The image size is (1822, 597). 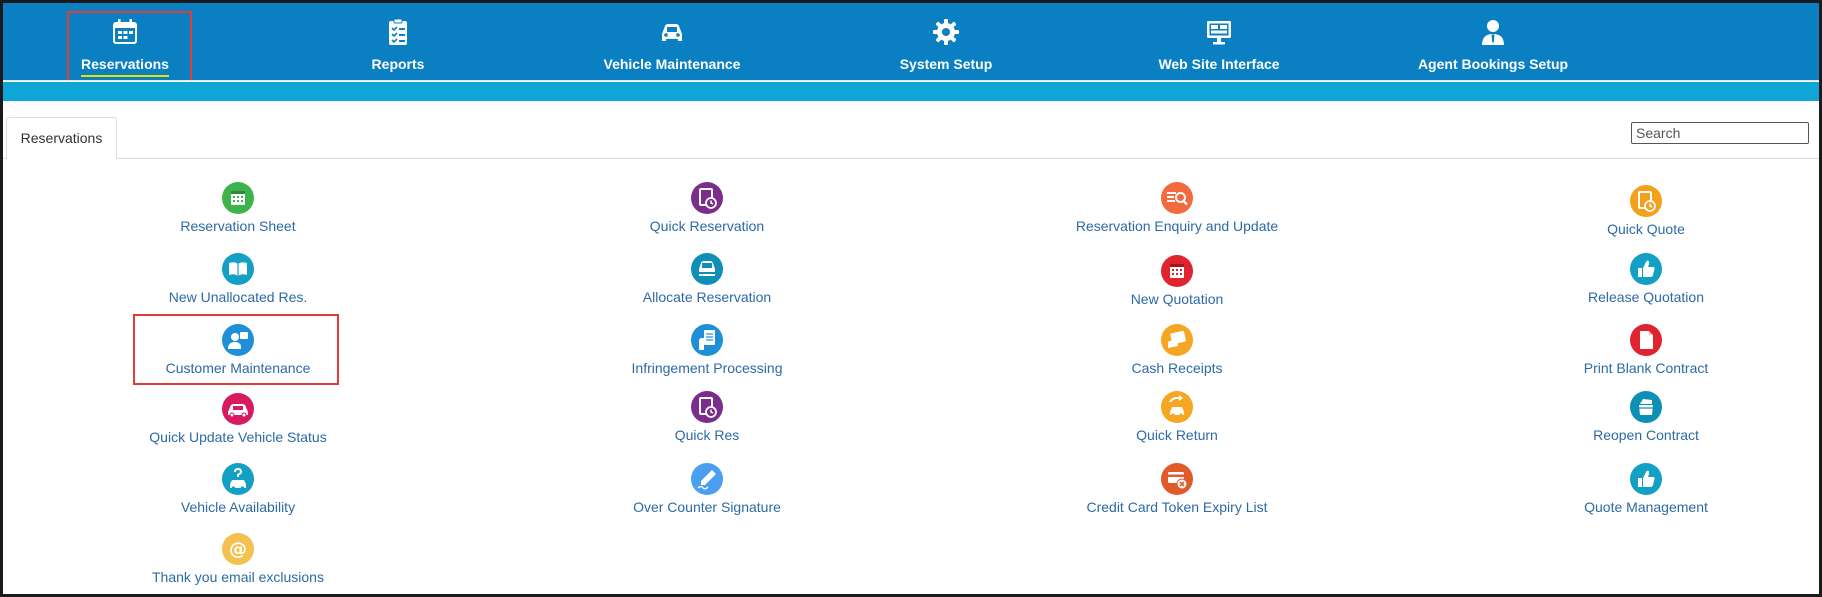 I want to click on menu-item-quick-quote: Quick Quote, so click(x=1646, y=214).